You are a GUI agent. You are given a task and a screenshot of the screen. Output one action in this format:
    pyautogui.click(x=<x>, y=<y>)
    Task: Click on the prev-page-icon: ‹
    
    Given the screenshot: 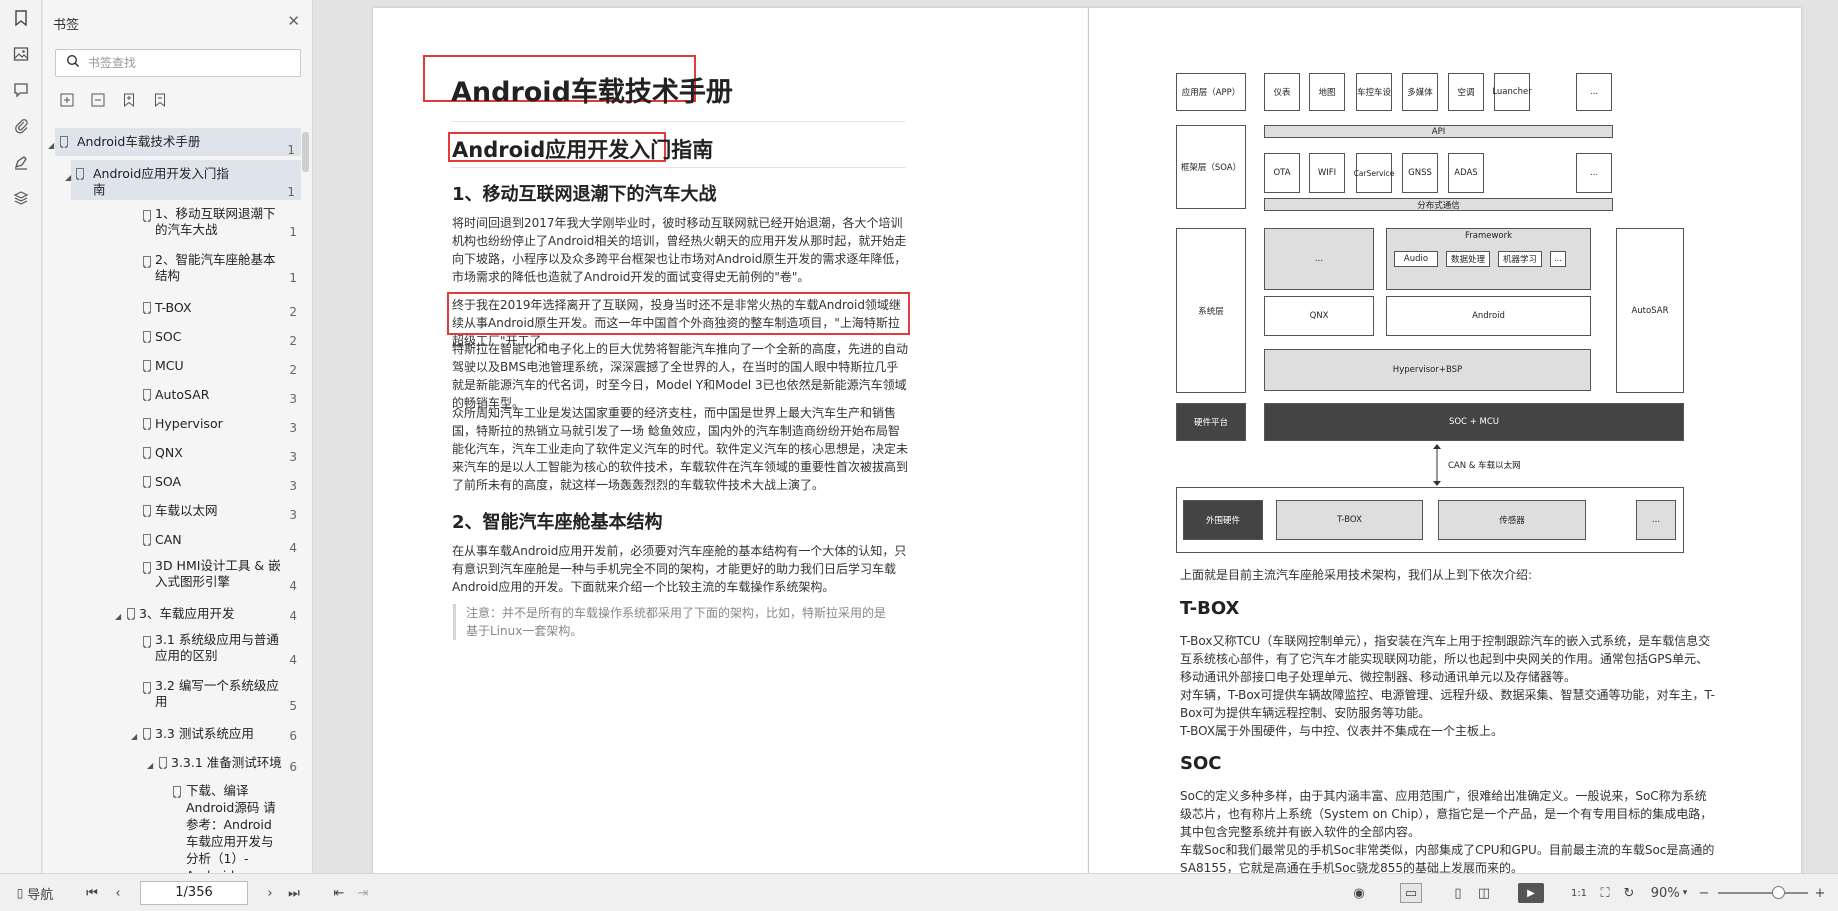 What is the action you would take?
    pyautogui.click(x=118, y=893)
    